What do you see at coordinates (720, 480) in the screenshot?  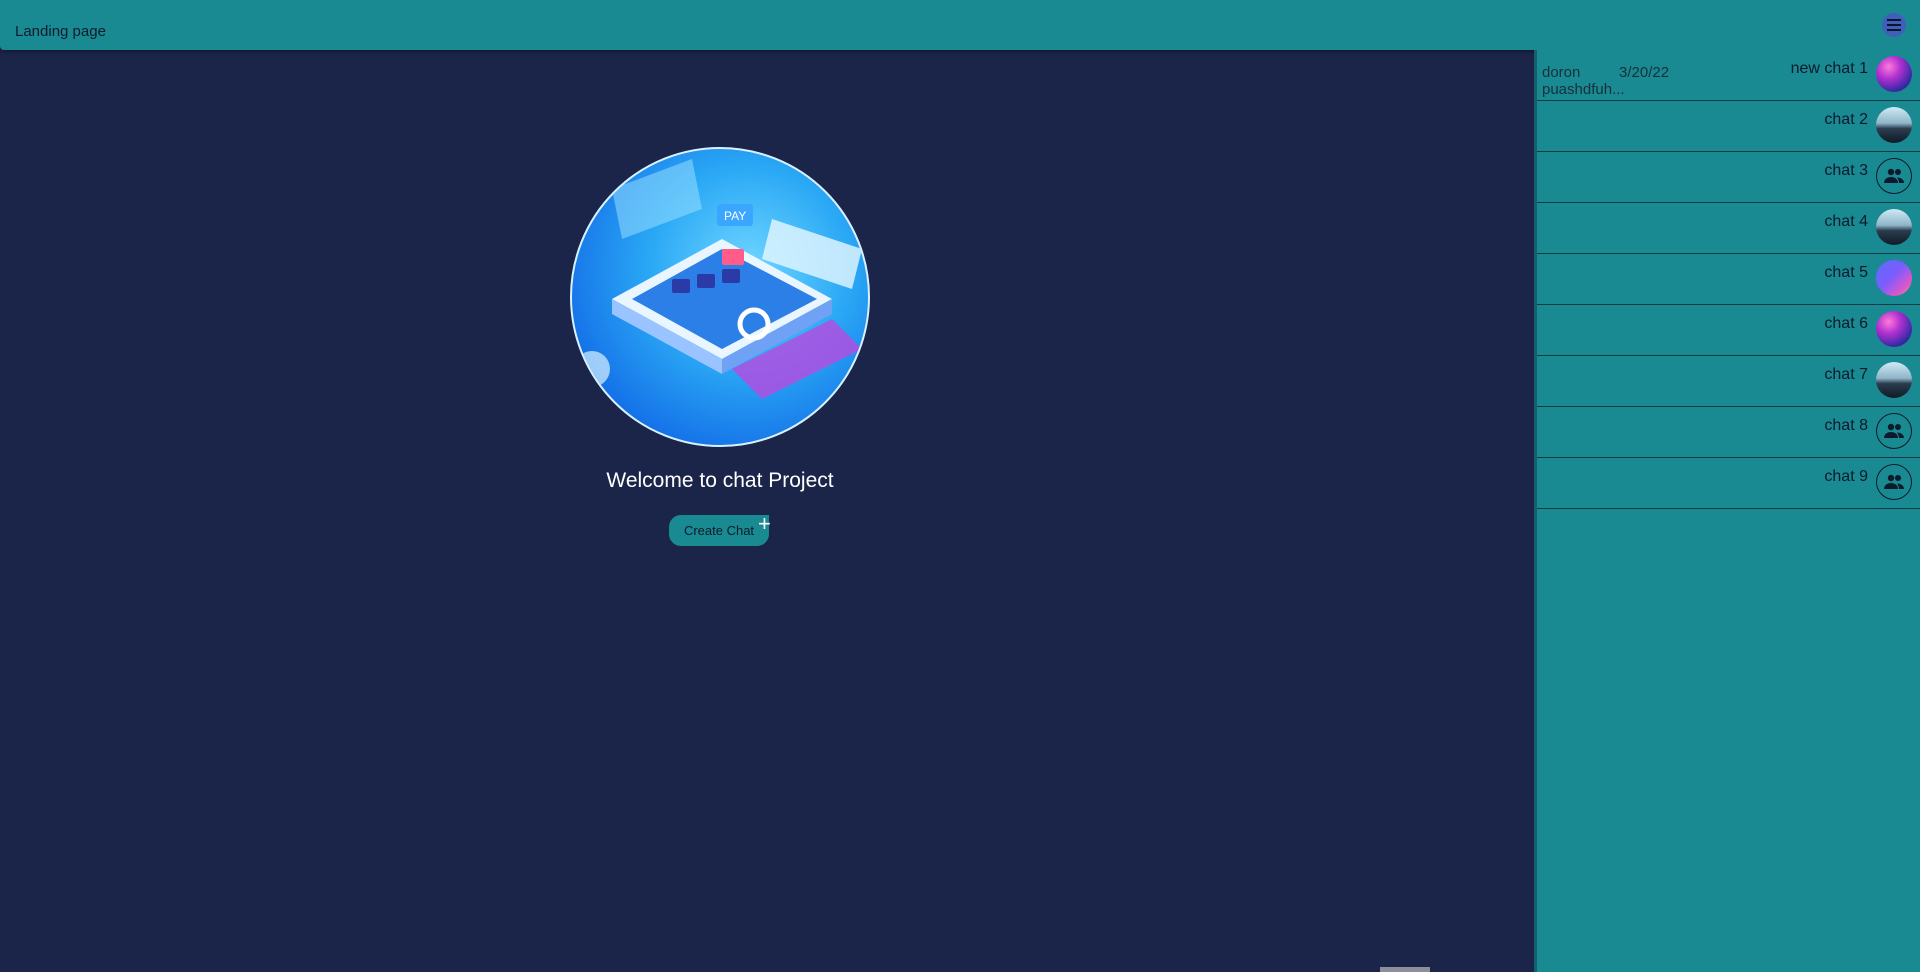 I see `welcome-heading: Welcome to chat Project` at bounding box center [720, 480].